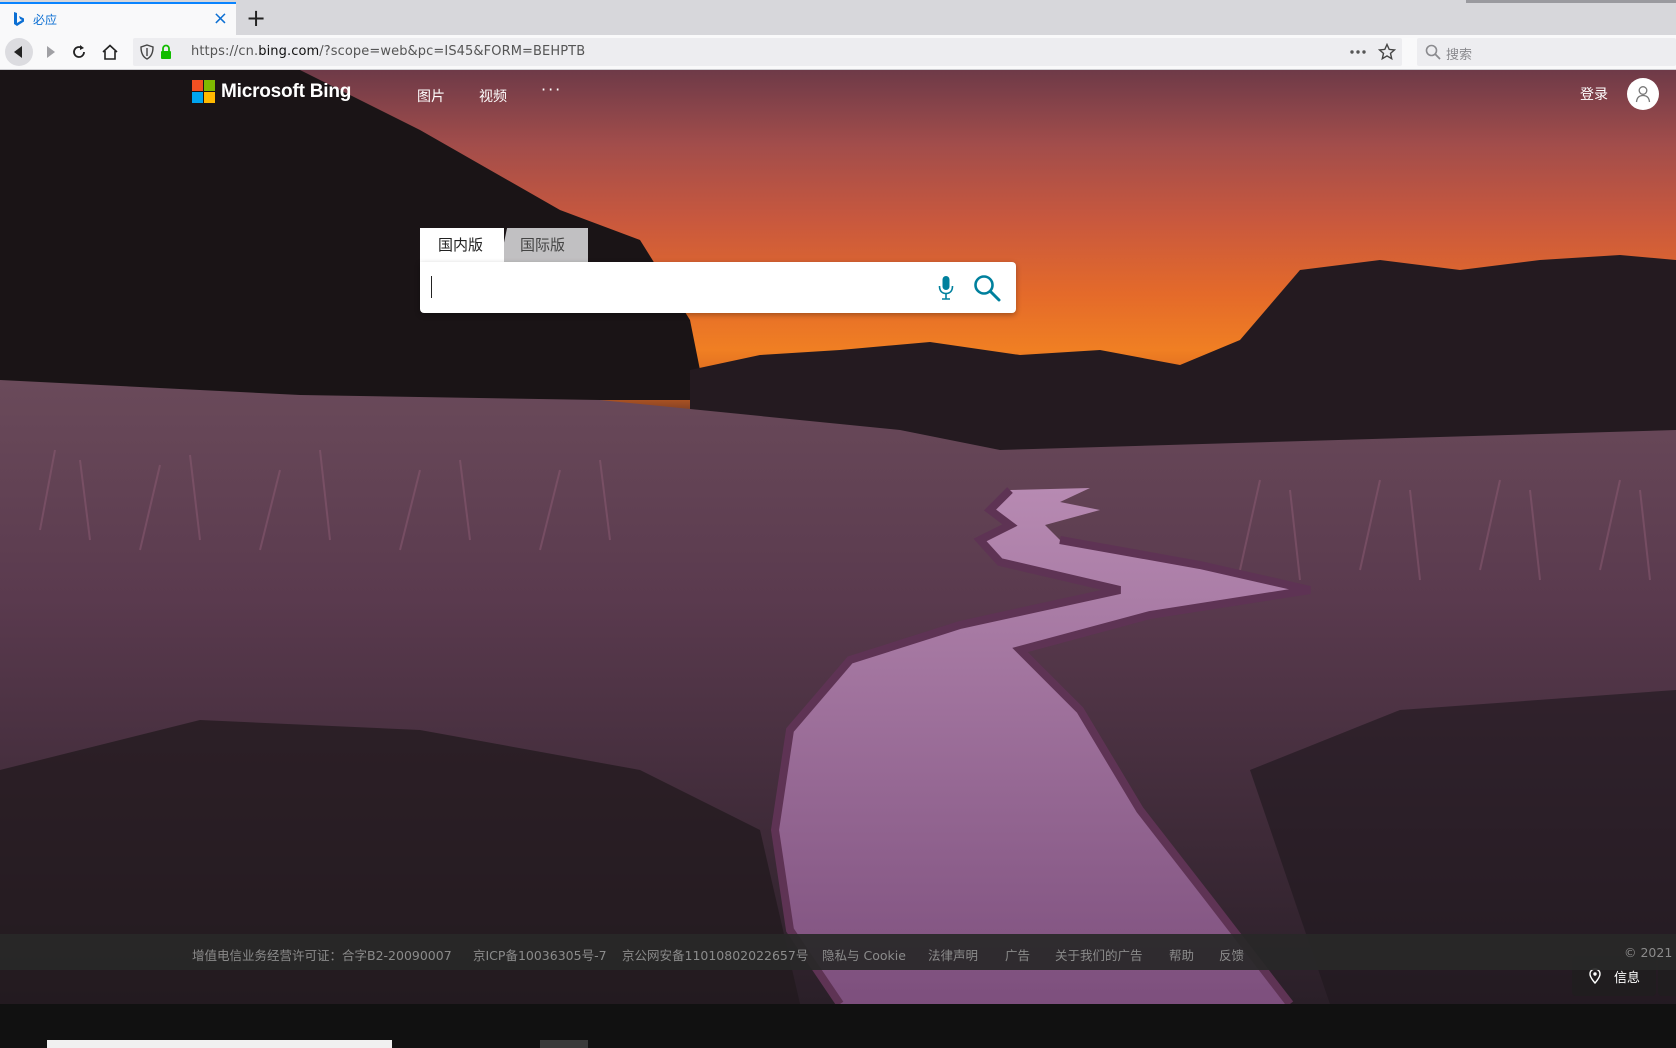 This screenshot has height=1048, width=1676. Describe the element at coordinates (203, 91) in the screenshot. I see `microsoft-logo-icon` at that location.